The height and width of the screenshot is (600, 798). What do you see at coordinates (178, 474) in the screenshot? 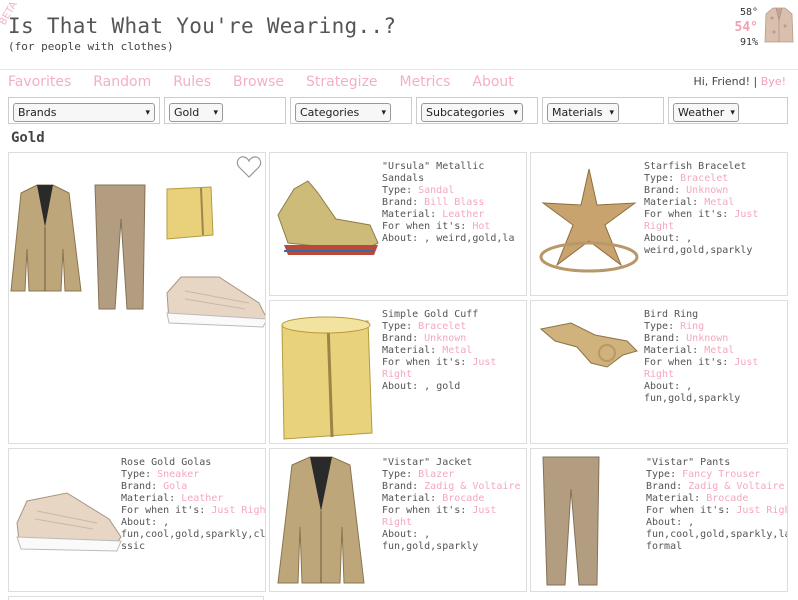
I see `item-type-link: Sneaker` at bounding box center [178, 474].